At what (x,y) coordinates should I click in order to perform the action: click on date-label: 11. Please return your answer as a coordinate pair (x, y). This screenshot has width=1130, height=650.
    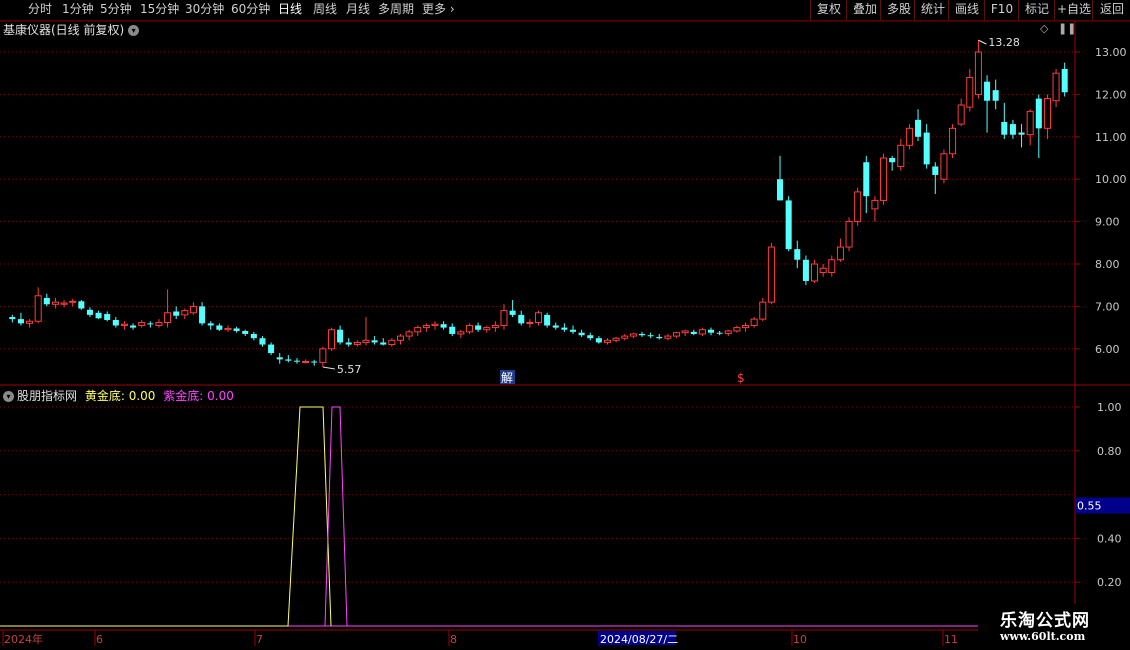
    Looking at the image, I should click on (951, 639).